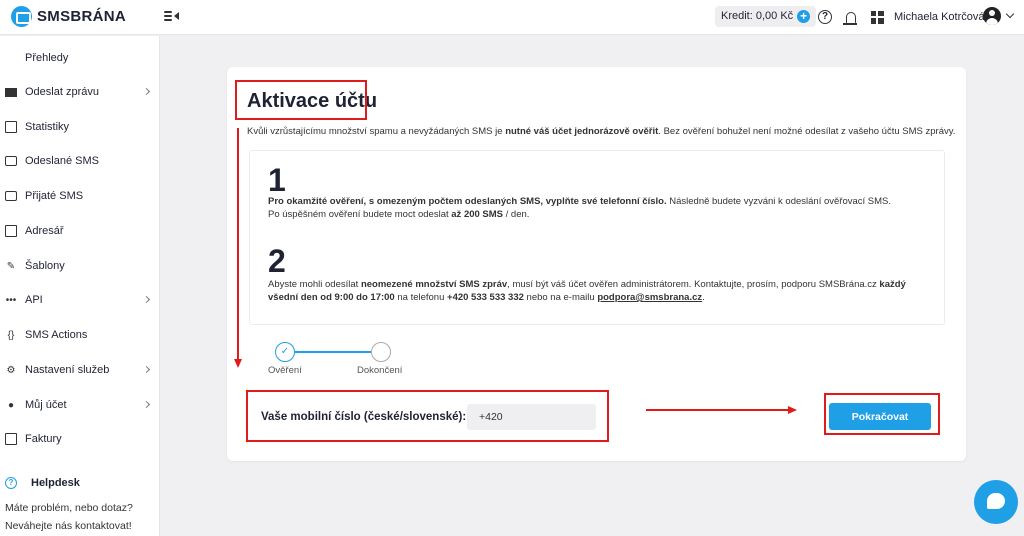 This screenshot has width=1024, height=536. What do you see at coordinates (56, 335) in the screenshot?
I see `sidebar-item-label: SMS Actions` at bounding box center [56, 335].